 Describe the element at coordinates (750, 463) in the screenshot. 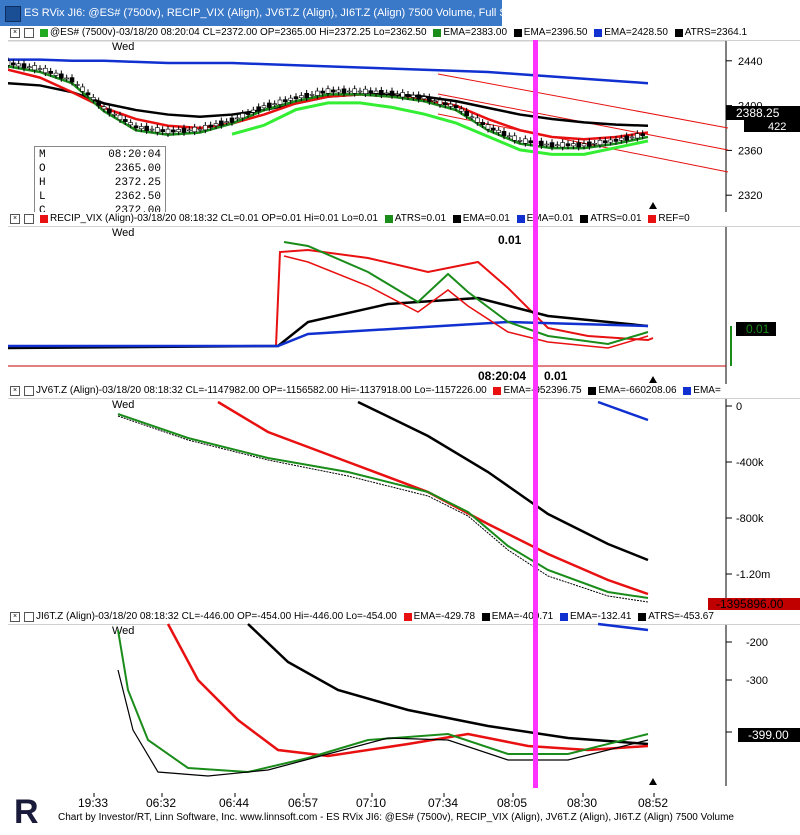

I see `y-tick-label: -400k` at that location.